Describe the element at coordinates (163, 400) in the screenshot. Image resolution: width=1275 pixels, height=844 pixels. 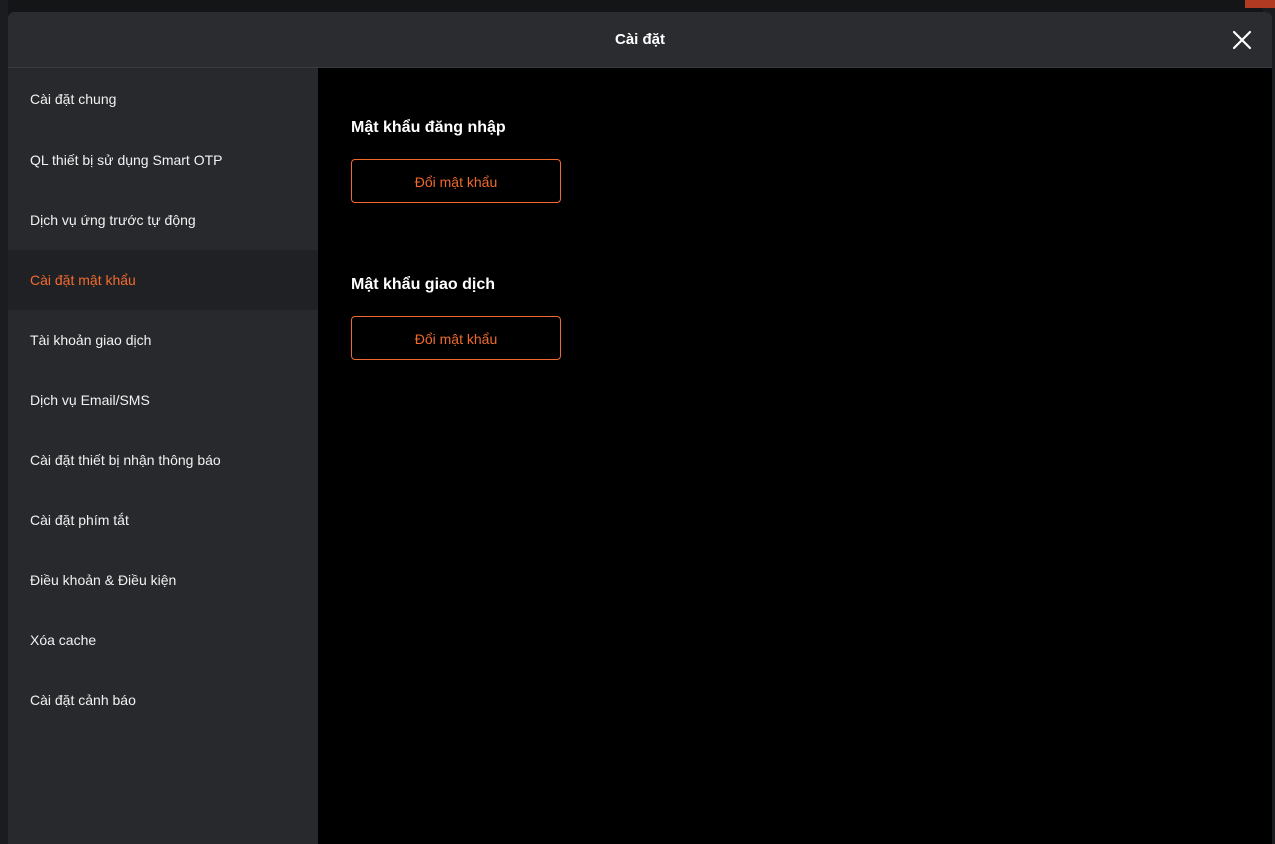
I see `sidebar-item-email-sms: Dịch vụ Email/SMS` at that location.